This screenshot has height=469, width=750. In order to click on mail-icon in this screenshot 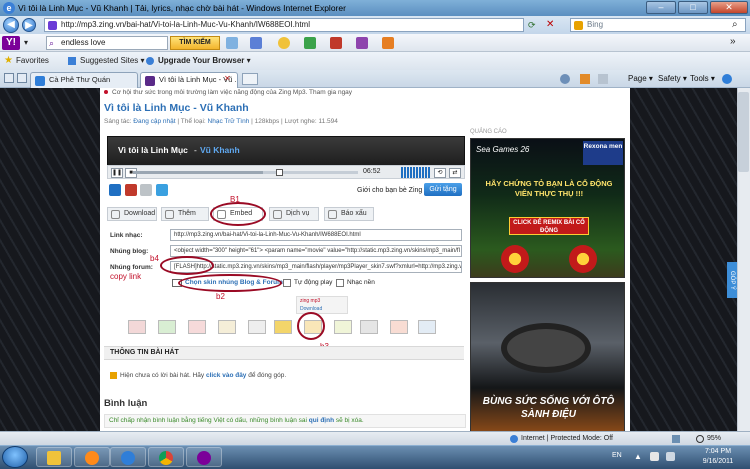, I will do `click(256, 43)`.